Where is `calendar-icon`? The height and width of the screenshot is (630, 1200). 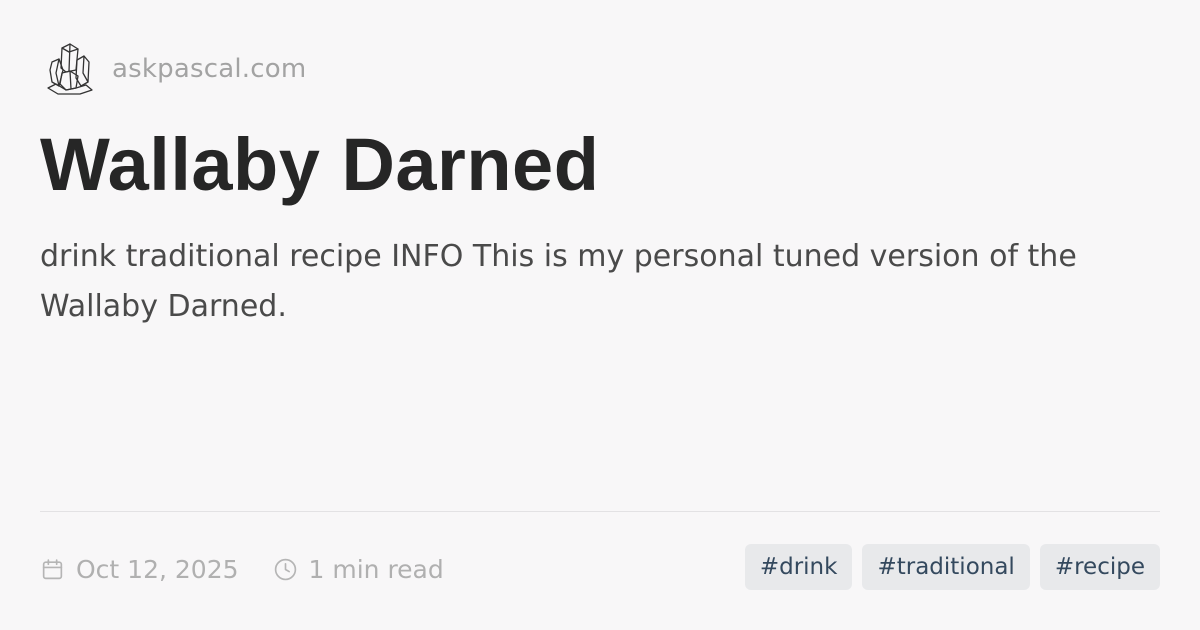 calendar-icon is located at coordinates (52, 568).